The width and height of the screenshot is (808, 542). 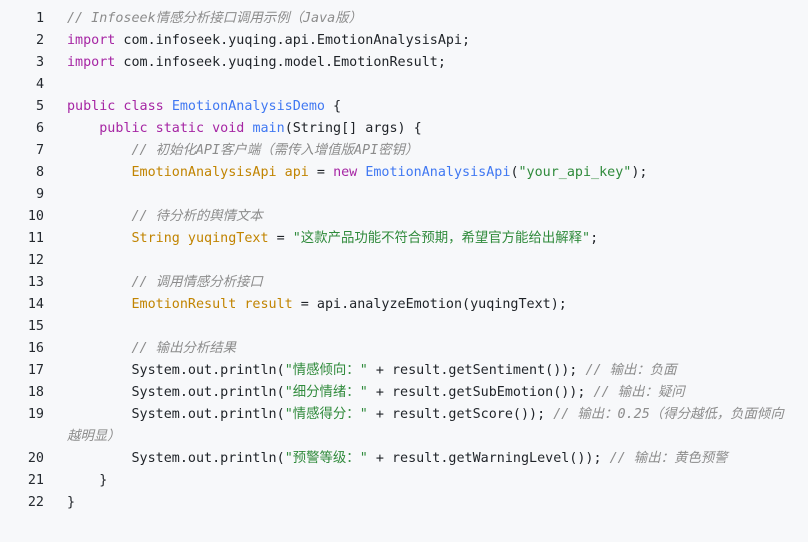 What do you see at coordinates (39, 18) in the screenshot?
I see `line-number: 1` at bounding box center [39, 18].